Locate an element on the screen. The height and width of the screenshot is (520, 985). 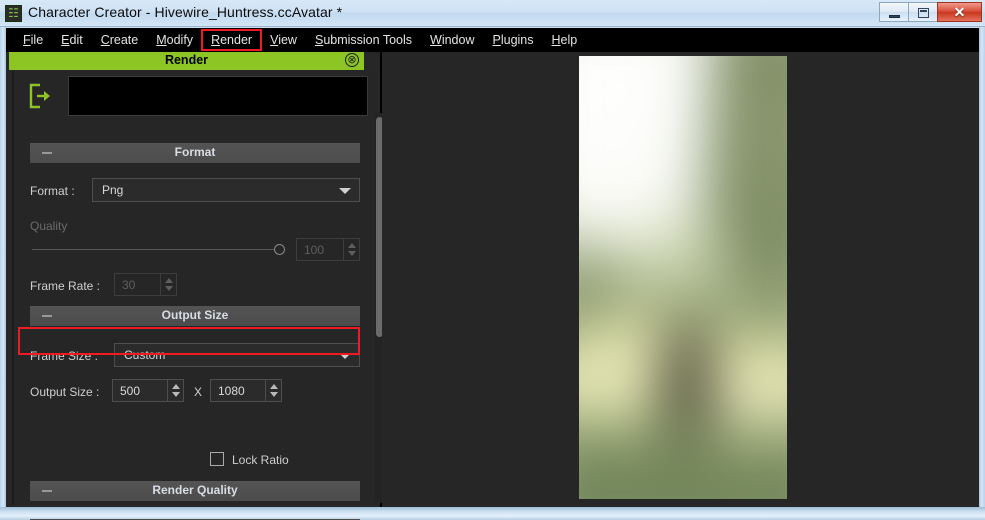
window-controls: ✕ is located at coordinates (930, 12).